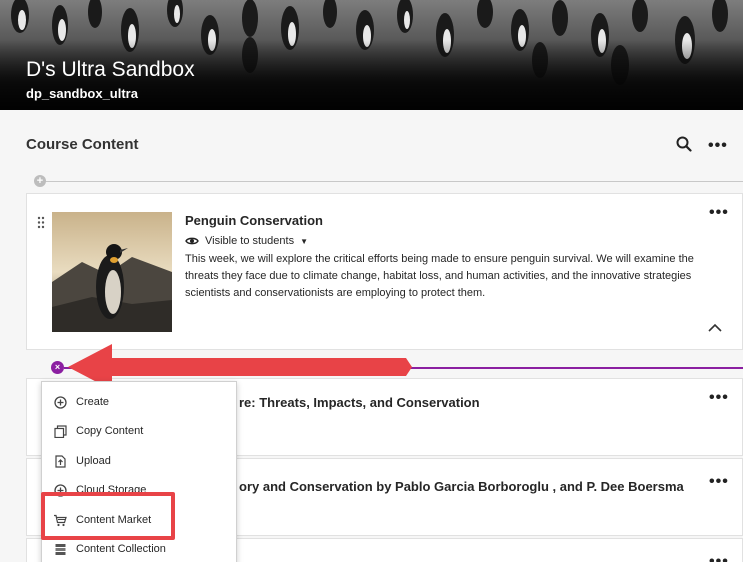  I want to click on caret-down-icon: ▼, so click(304, 241).